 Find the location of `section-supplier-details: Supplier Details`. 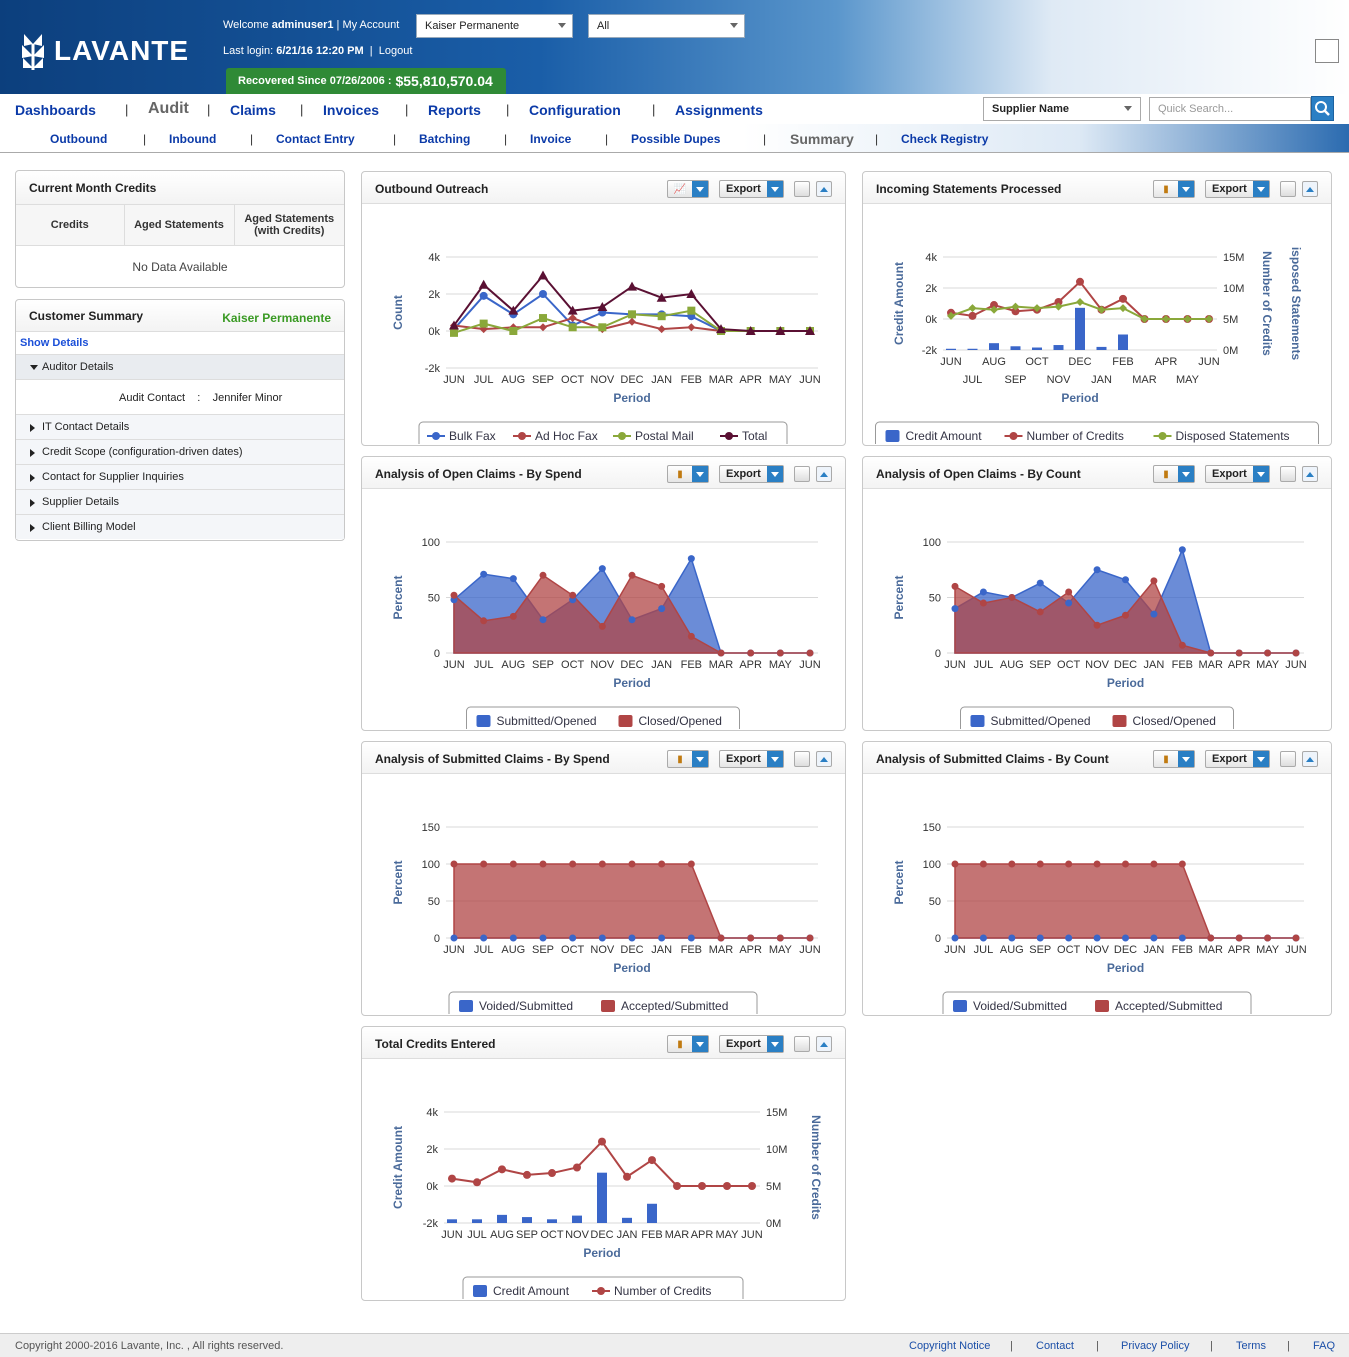

section-supplier-details: Supplier Details is located at coordinates (180, 501).